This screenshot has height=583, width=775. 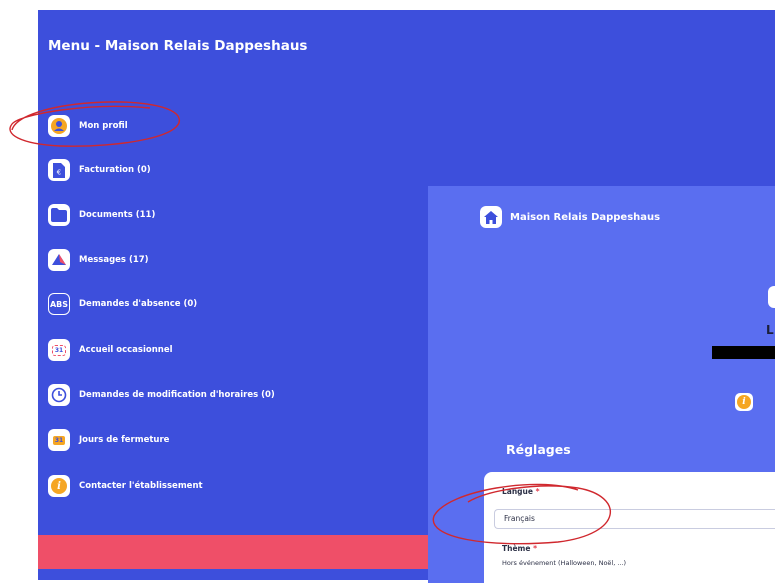 I want to click on invoice-icon: €, so click(x=59, y=170).